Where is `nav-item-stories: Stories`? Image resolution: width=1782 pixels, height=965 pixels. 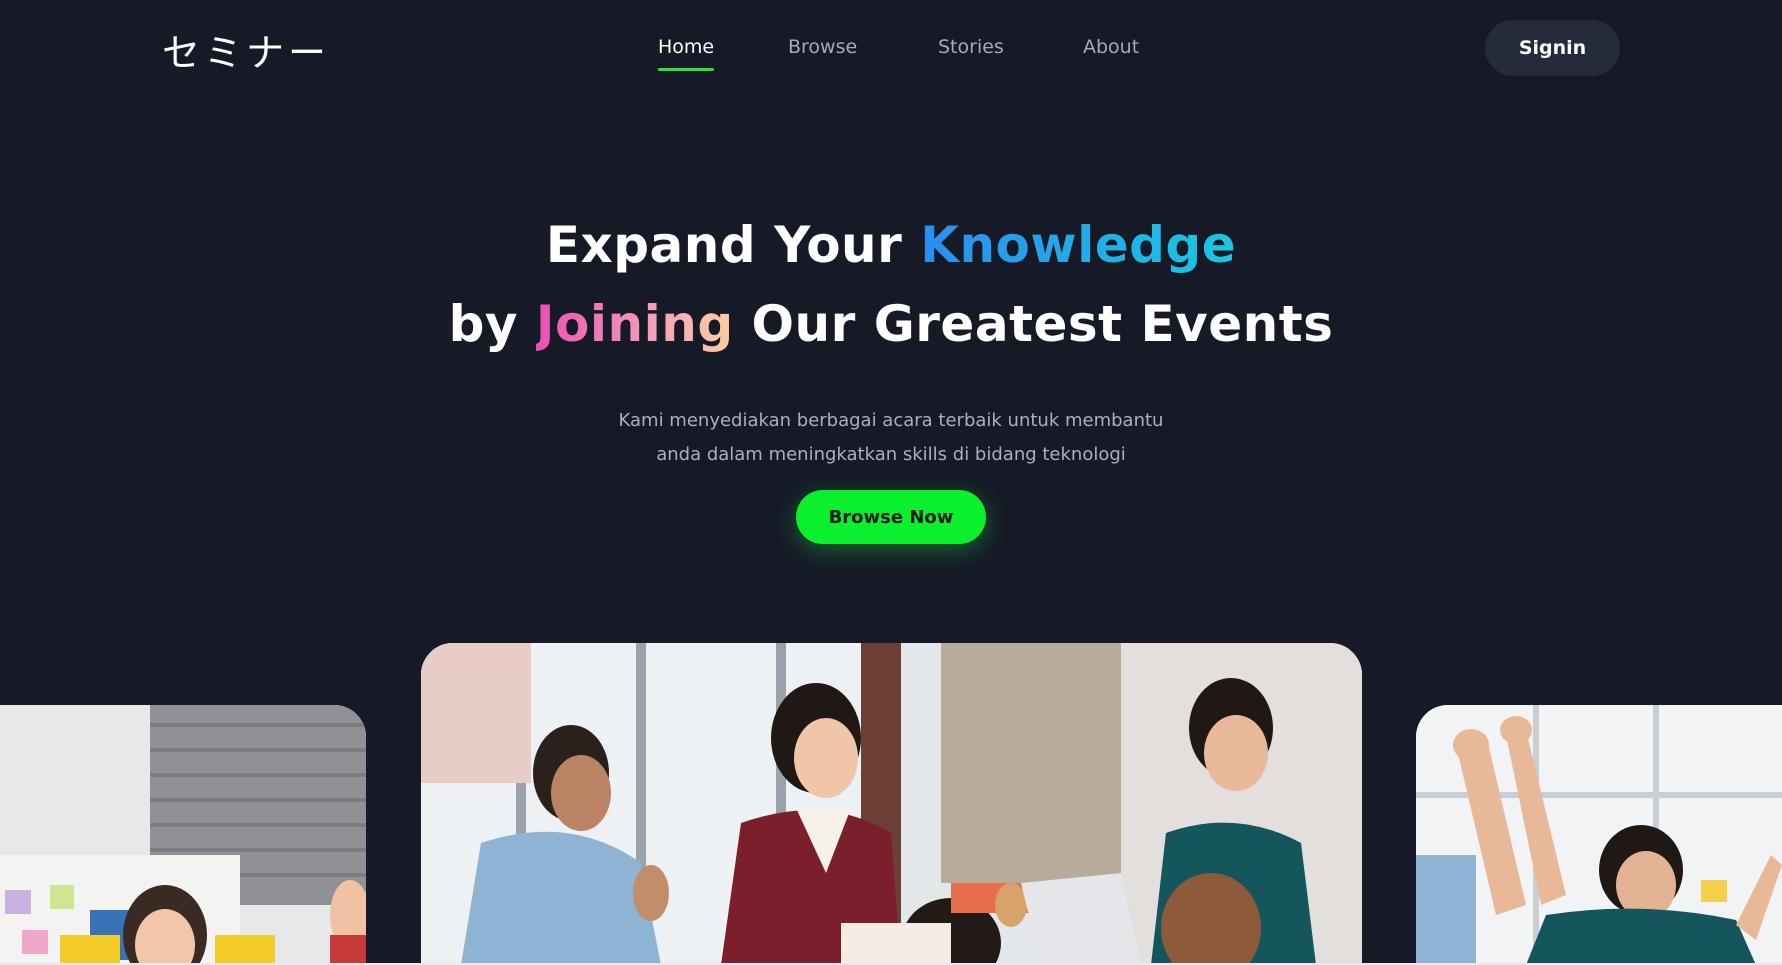
nav-item-stories: Stories is located at coordinates (971, 47).